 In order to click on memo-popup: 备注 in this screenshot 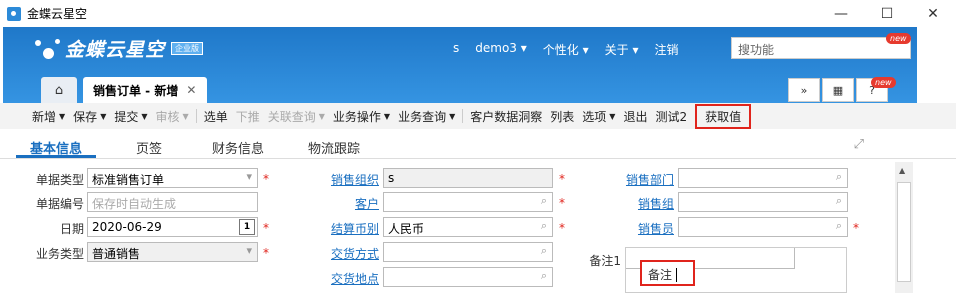, I will do `click(667, 273)`.